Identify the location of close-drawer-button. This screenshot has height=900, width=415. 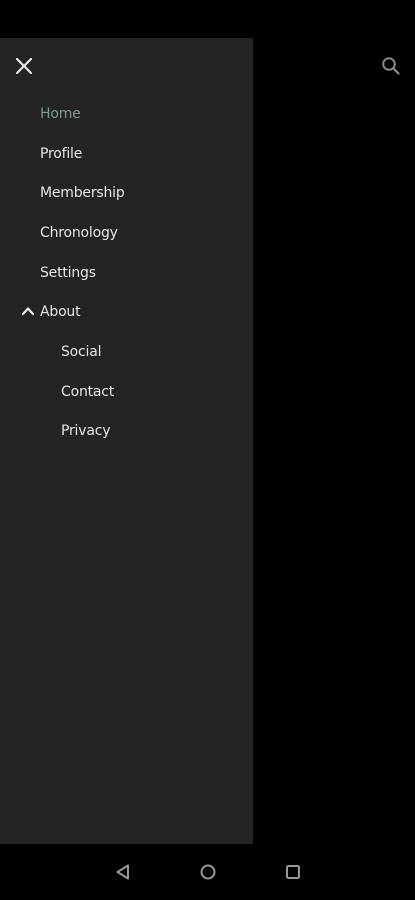
(24, 66).